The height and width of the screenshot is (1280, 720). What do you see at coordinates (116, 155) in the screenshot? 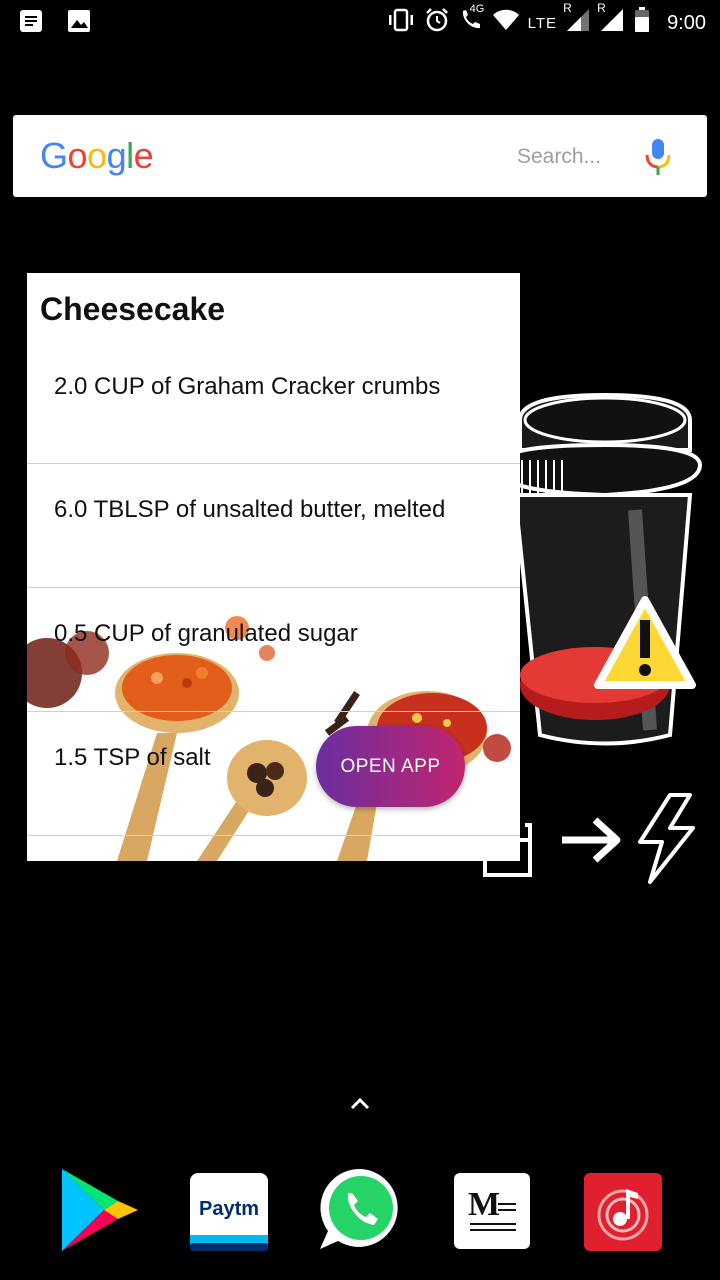
I see `google-logo-letter: g` at bounding box center [116, 155].